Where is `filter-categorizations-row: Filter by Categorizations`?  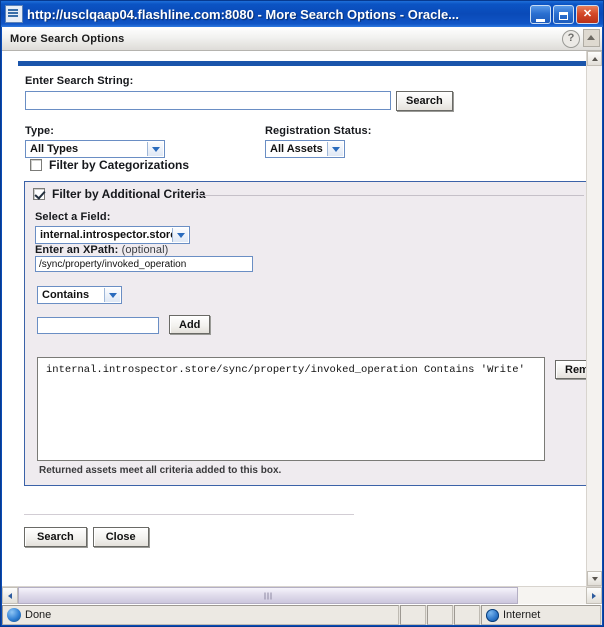
filter-categorizations-row: Filter by Categorizations is located at coordinates (109, 165).